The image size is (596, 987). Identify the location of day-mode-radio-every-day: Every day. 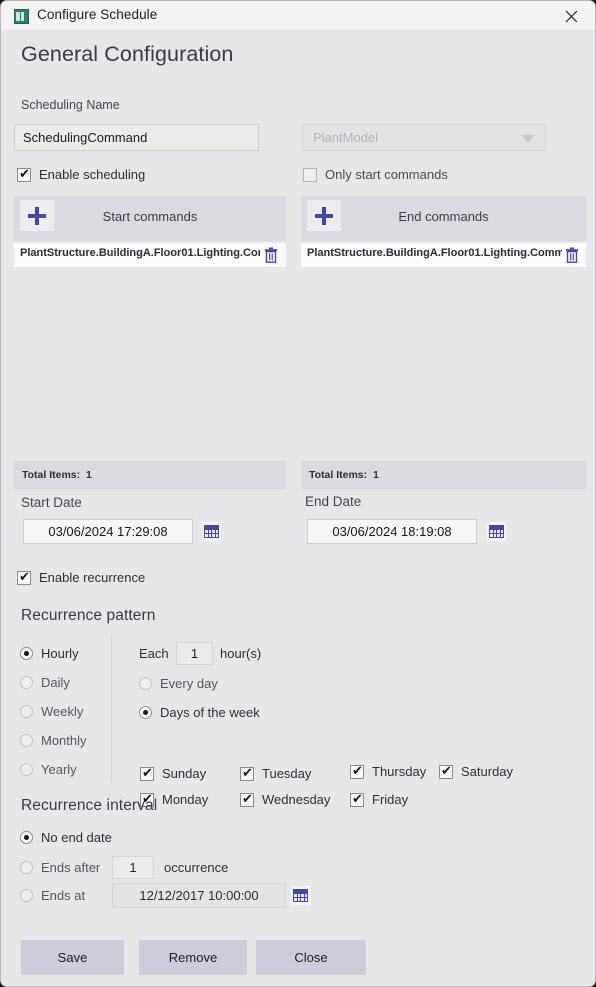
(178, 683).